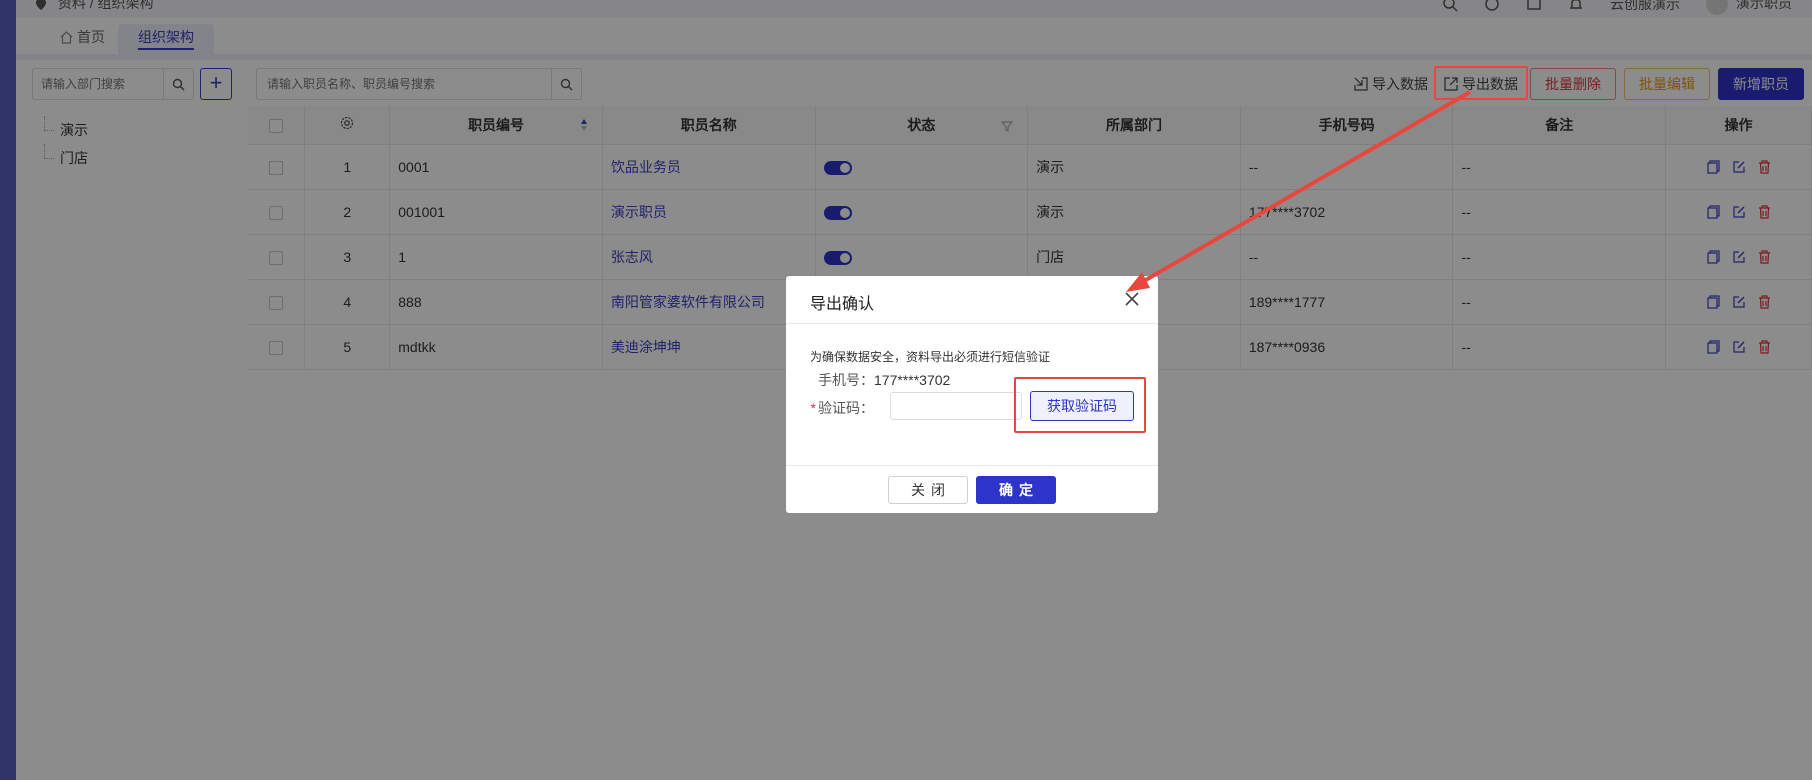 The image size is (1812, 780). Describe the element at coordinates (956, 406) in the screenshot. I see `verification-code-input` at that location.